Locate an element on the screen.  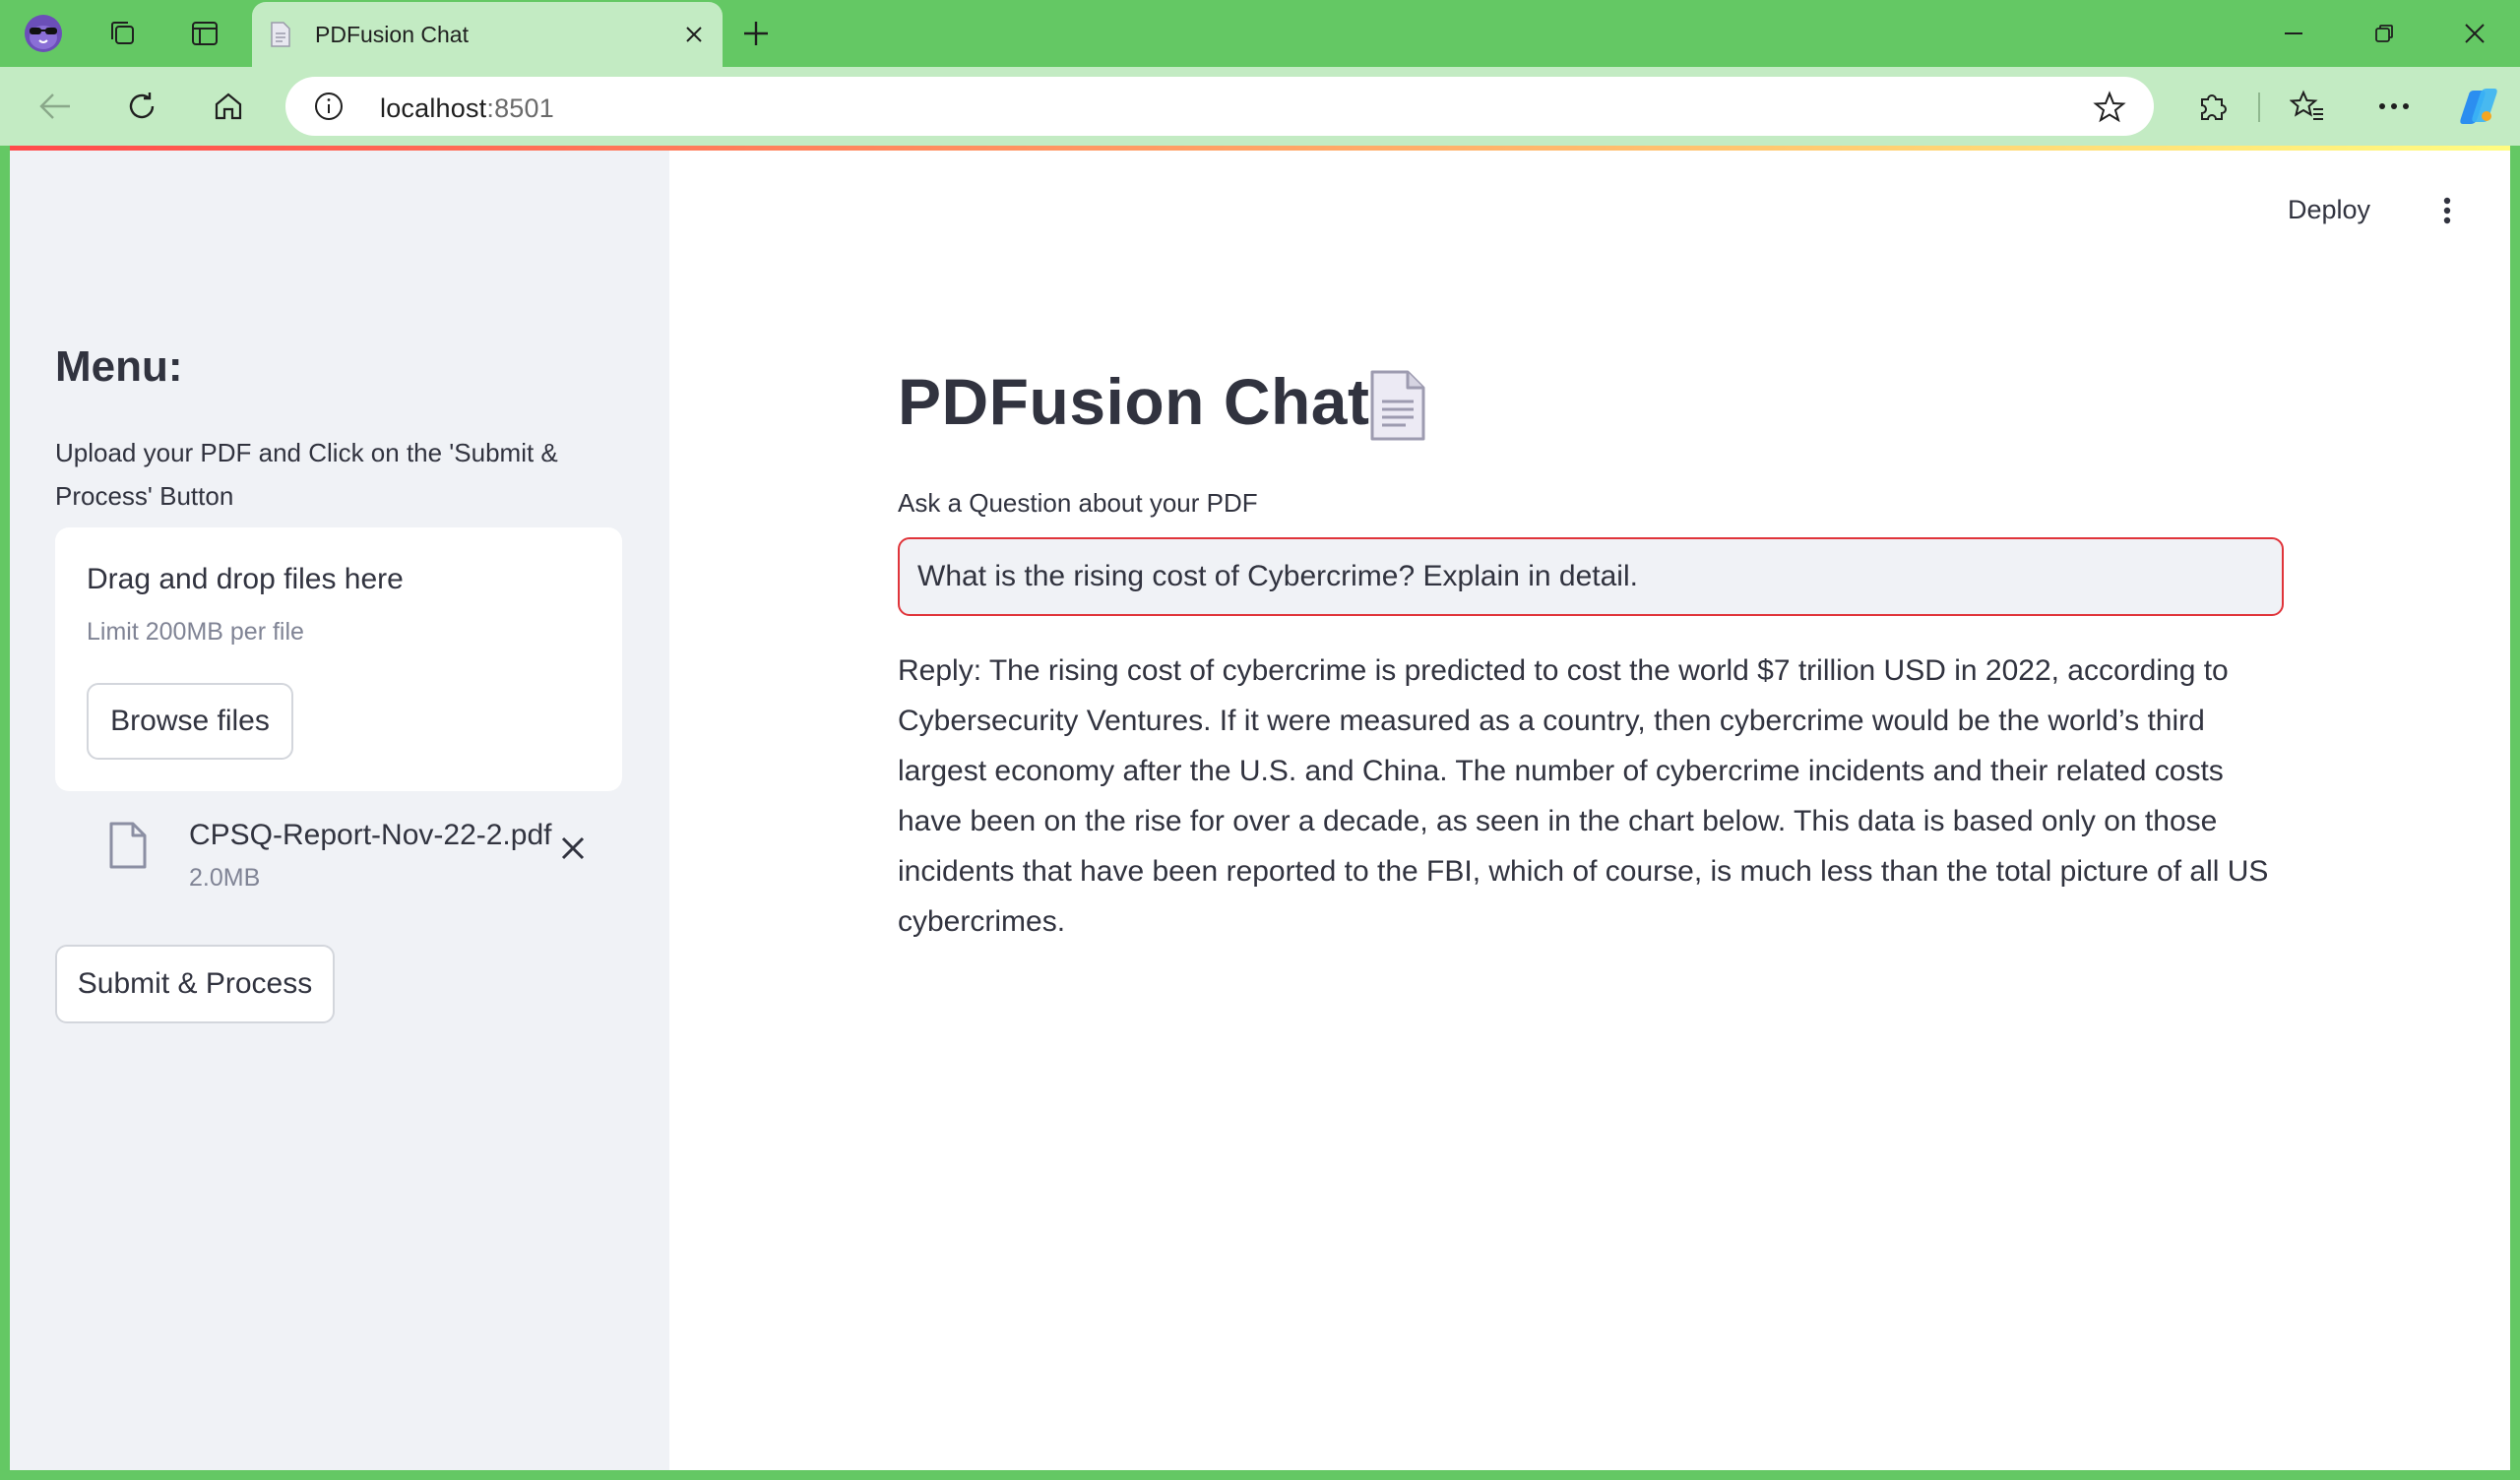
close-window-icon is located at coordinates (2474, 33).